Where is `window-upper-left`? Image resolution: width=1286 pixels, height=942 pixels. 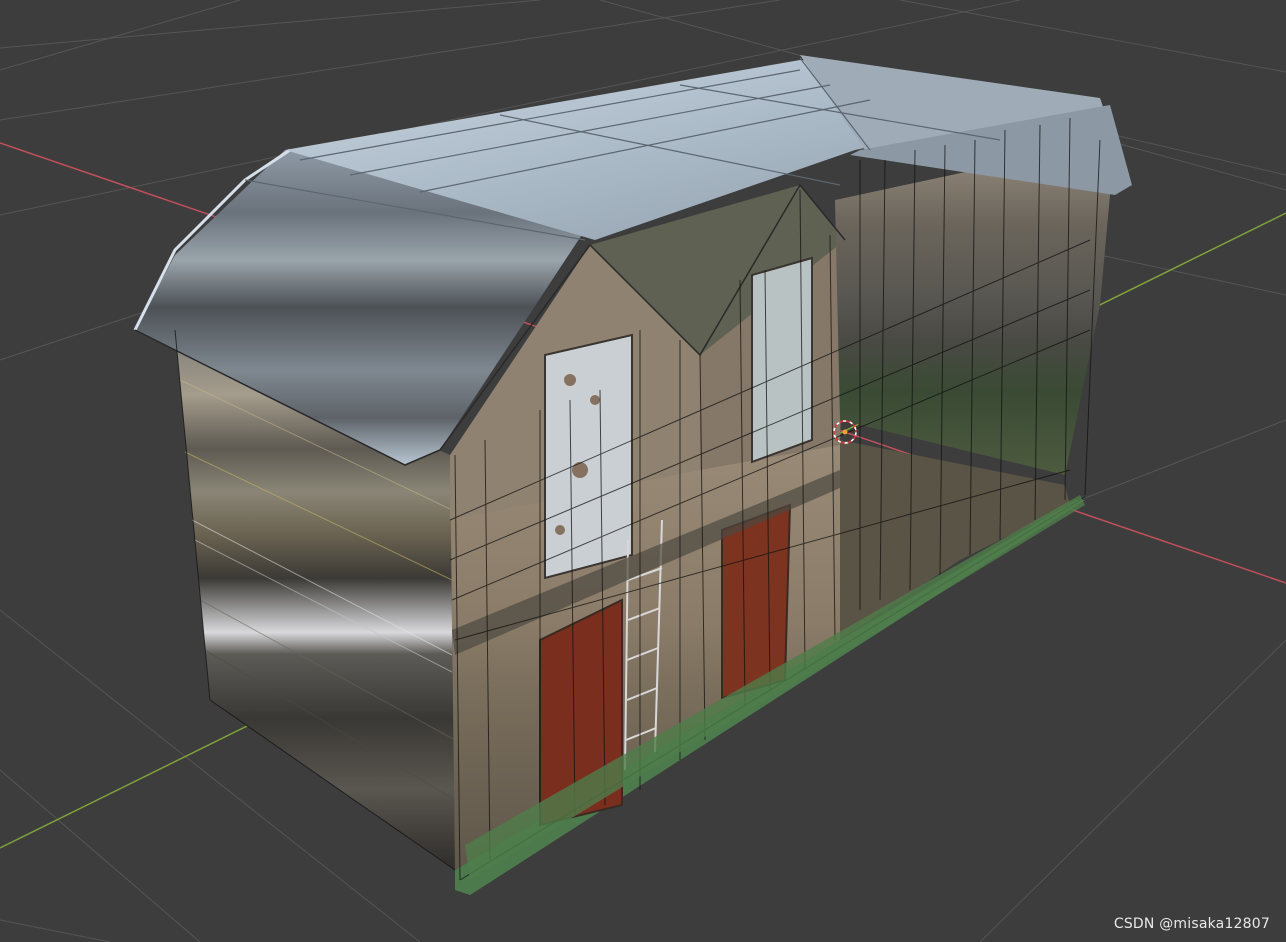 window-upper-left is located at coordinates (588, 456).